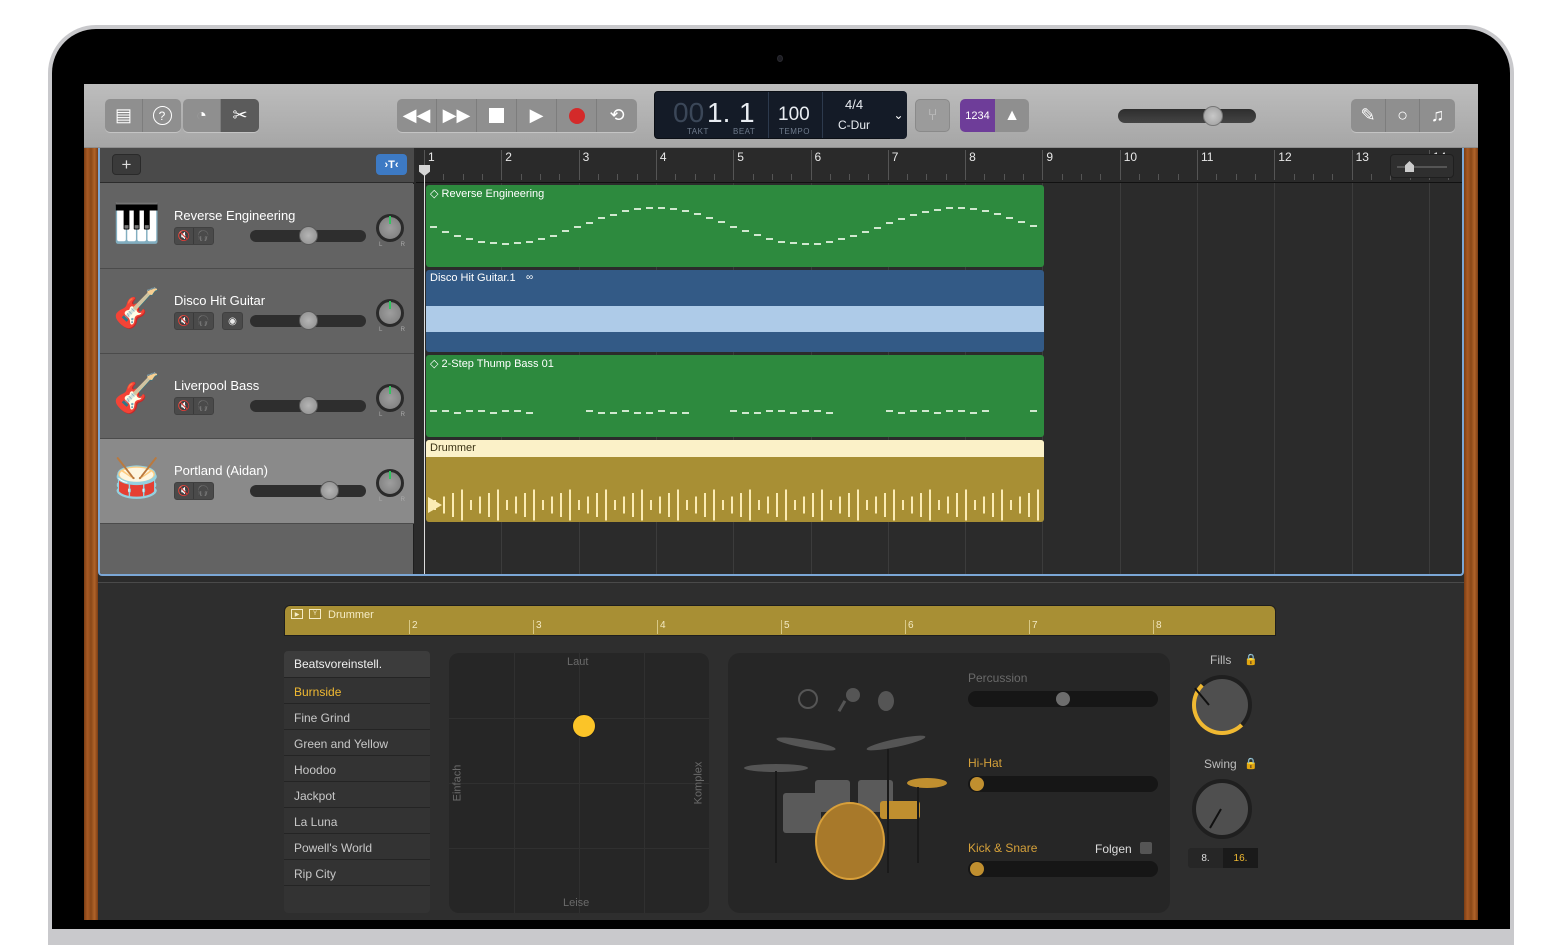  I want to click on kick-snare-knob, so click(977, 869).